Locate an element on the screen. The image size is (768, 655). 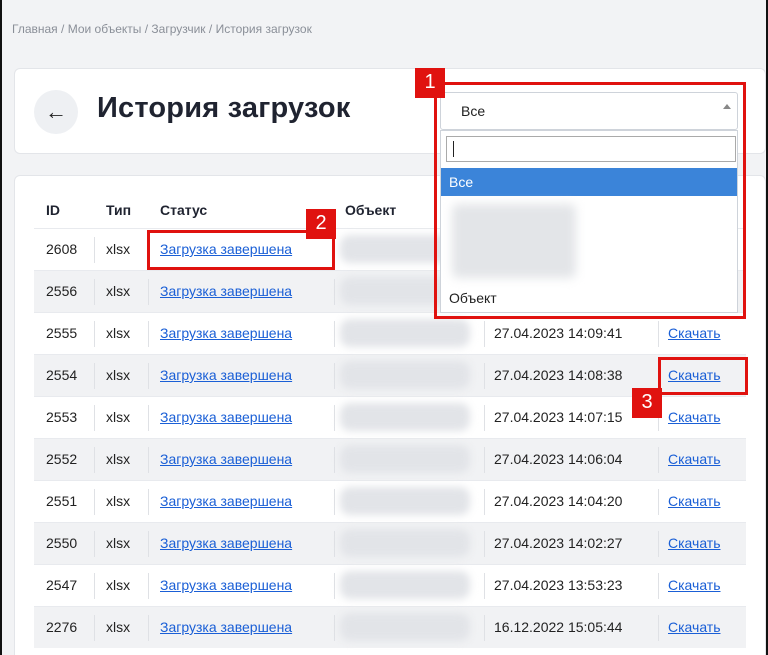
back-button: ← is located at coordinates (56, 112).